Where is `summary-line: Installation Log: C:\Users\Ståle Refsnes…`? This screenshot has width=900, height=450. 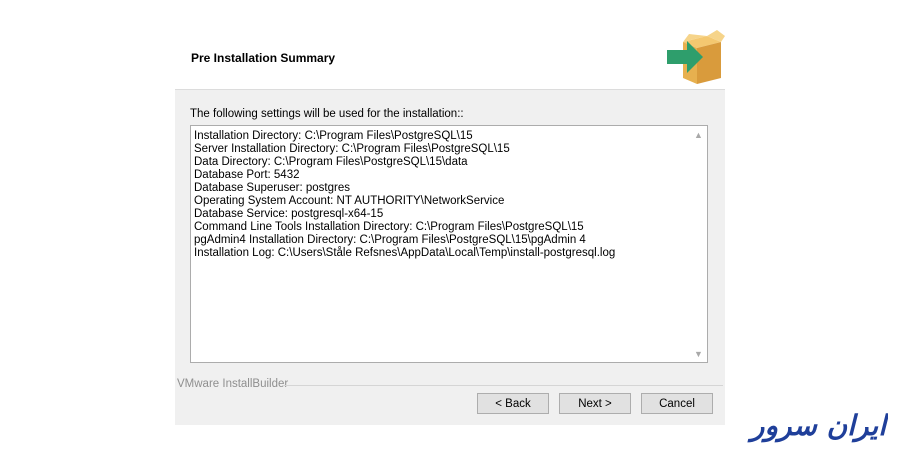 summary-line: Installation Log: C:\Users\Ståle Refsnes… is located at coordinates (405, 253).